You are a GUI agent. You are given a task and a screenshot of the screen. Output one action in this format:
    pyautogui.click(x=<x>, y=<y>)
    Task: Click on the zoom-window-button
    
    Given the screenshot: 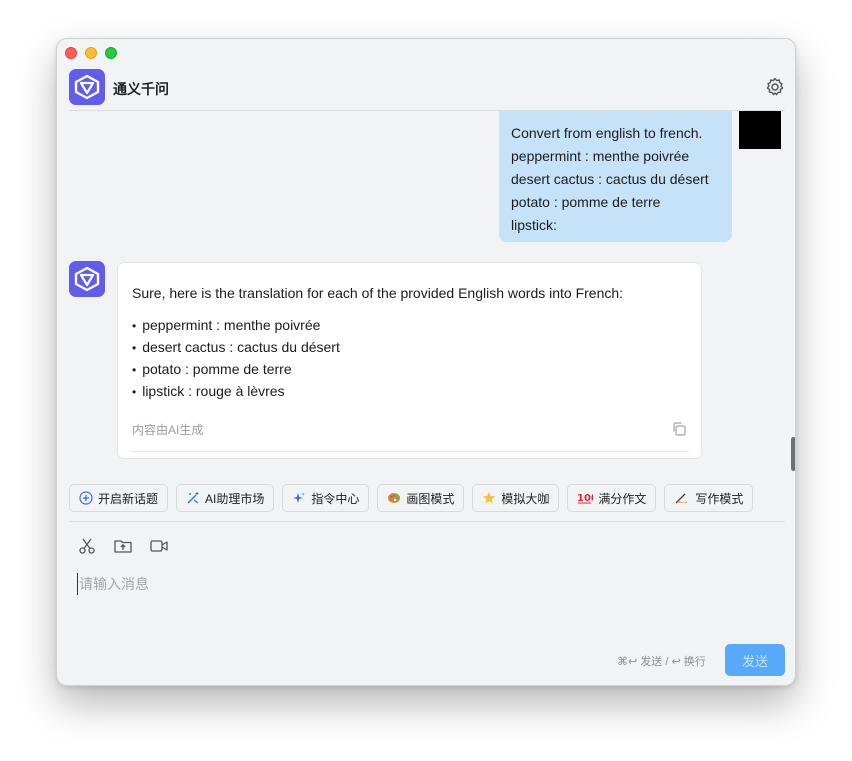 What is the action you would take?
    pyautogui.click(x=111, y=53)
    